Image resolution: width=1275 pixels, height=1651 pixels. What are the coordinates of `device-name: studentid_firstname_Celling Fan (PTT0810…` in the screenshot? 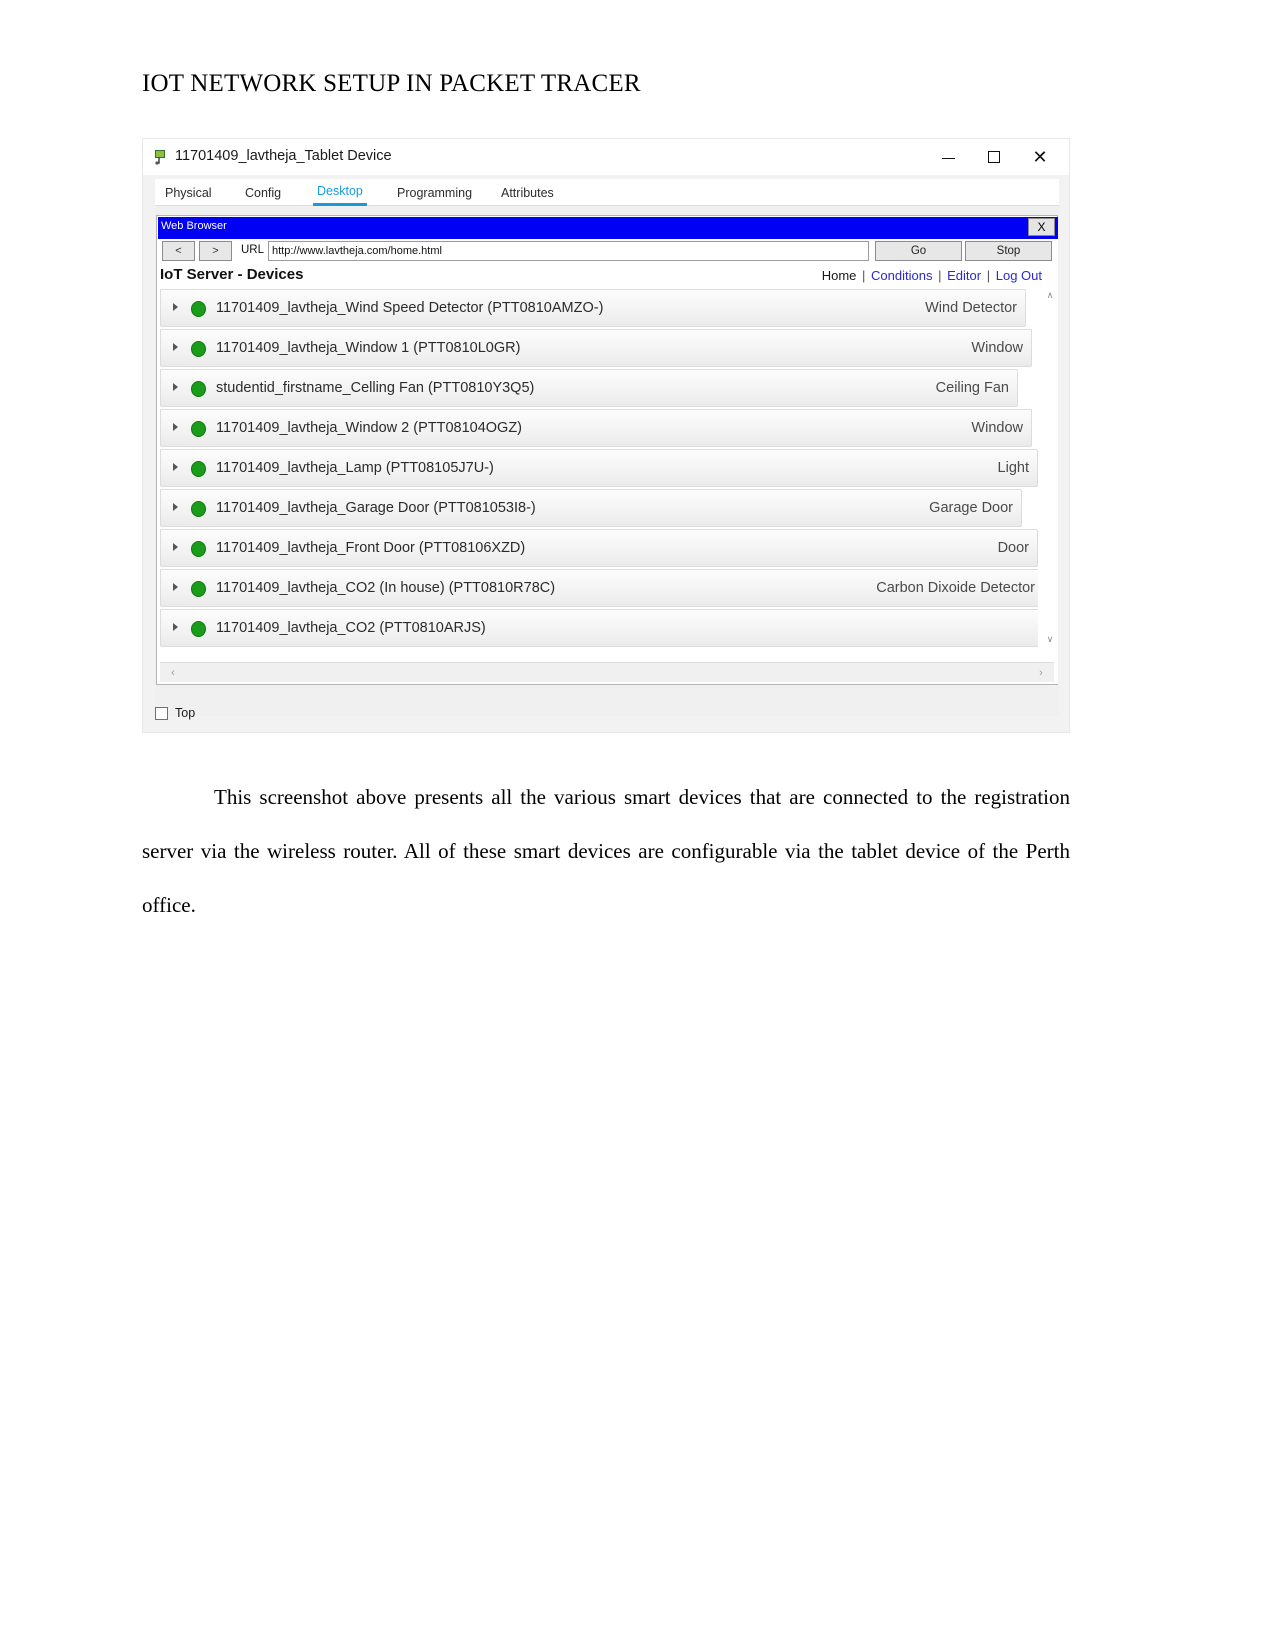 It's located at (375, 388).